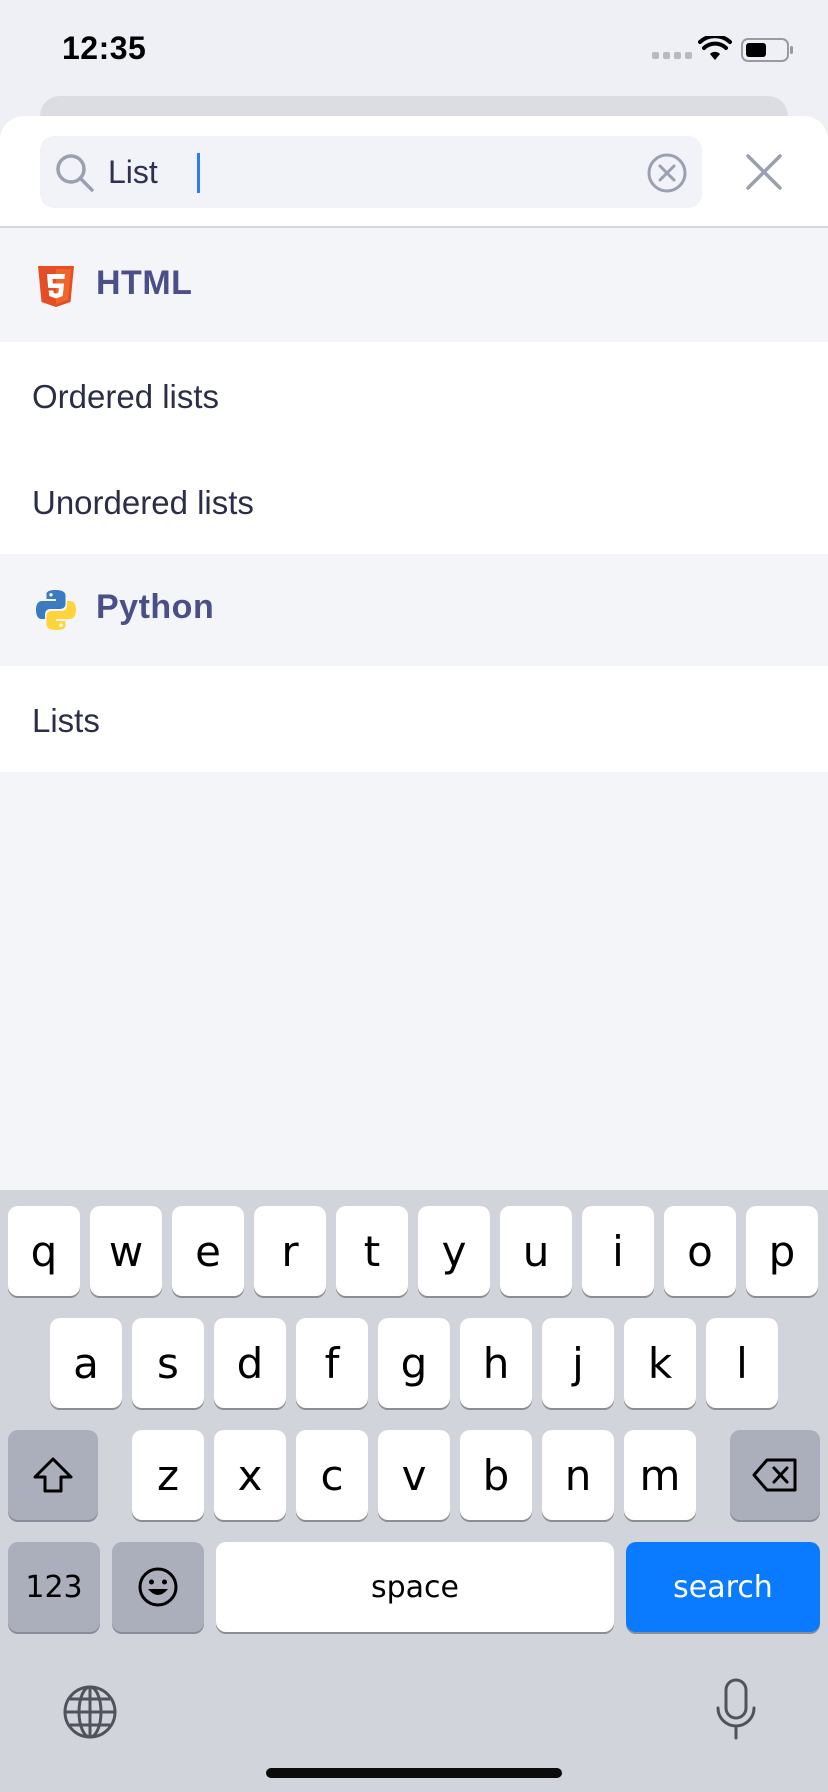 This screenshot has width=828, height=1792. What do you see at coordinates (208, 1251) in the screenshot?
I see `key-e: e` at bounding box center [208, 1251].